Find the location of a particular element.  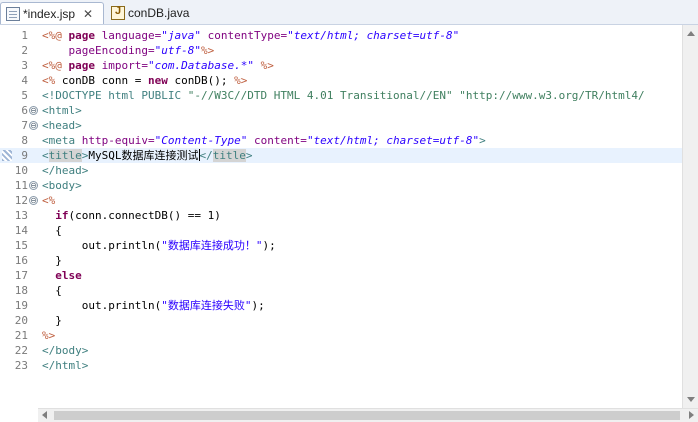

line-number: 5 is located at coordinates (24, 95).